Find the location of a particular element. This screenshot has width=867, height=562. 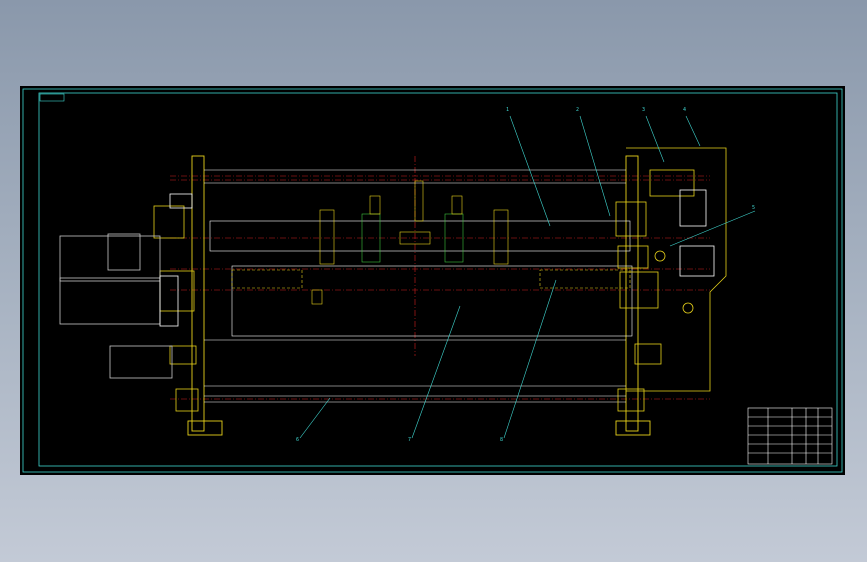

balloon-2: 2 is located at coordinates (578, 110).